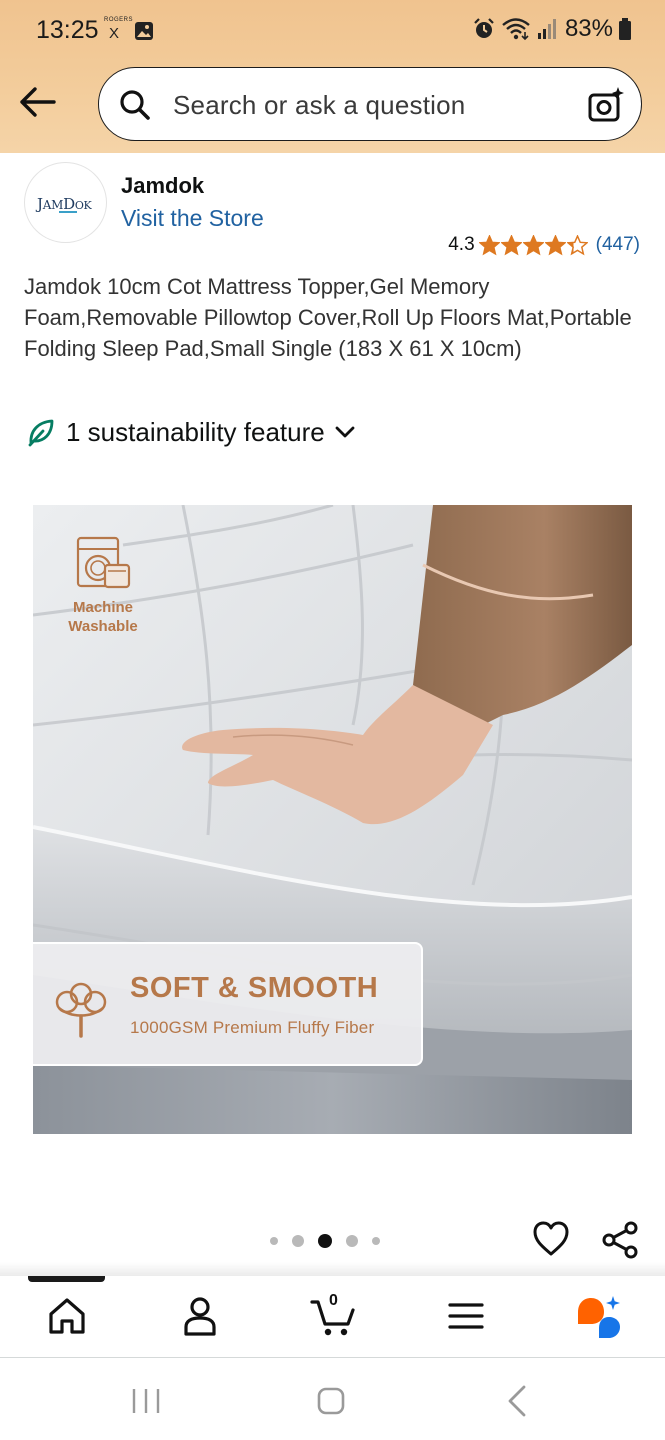 The height and width of the screenshot is (1440, 665). What do you see at coordinates (135, 105) in the screenshot?
I see `search-icon` at bounding box center [135, 105].